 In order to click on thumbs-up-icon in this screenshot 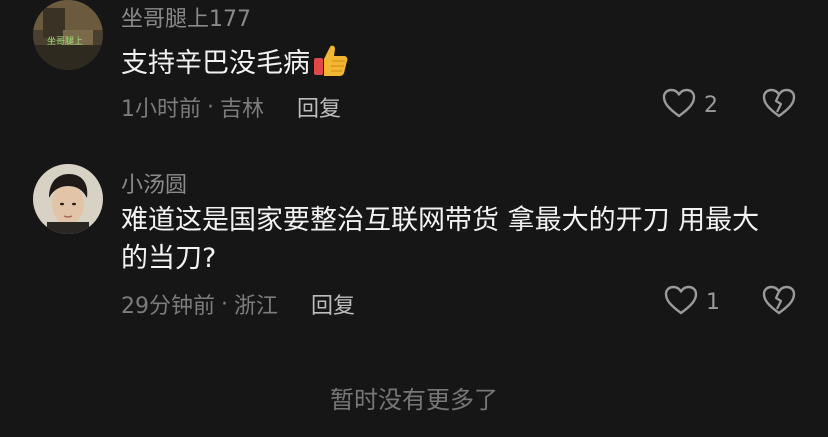, I will do `click(330, 65)`.